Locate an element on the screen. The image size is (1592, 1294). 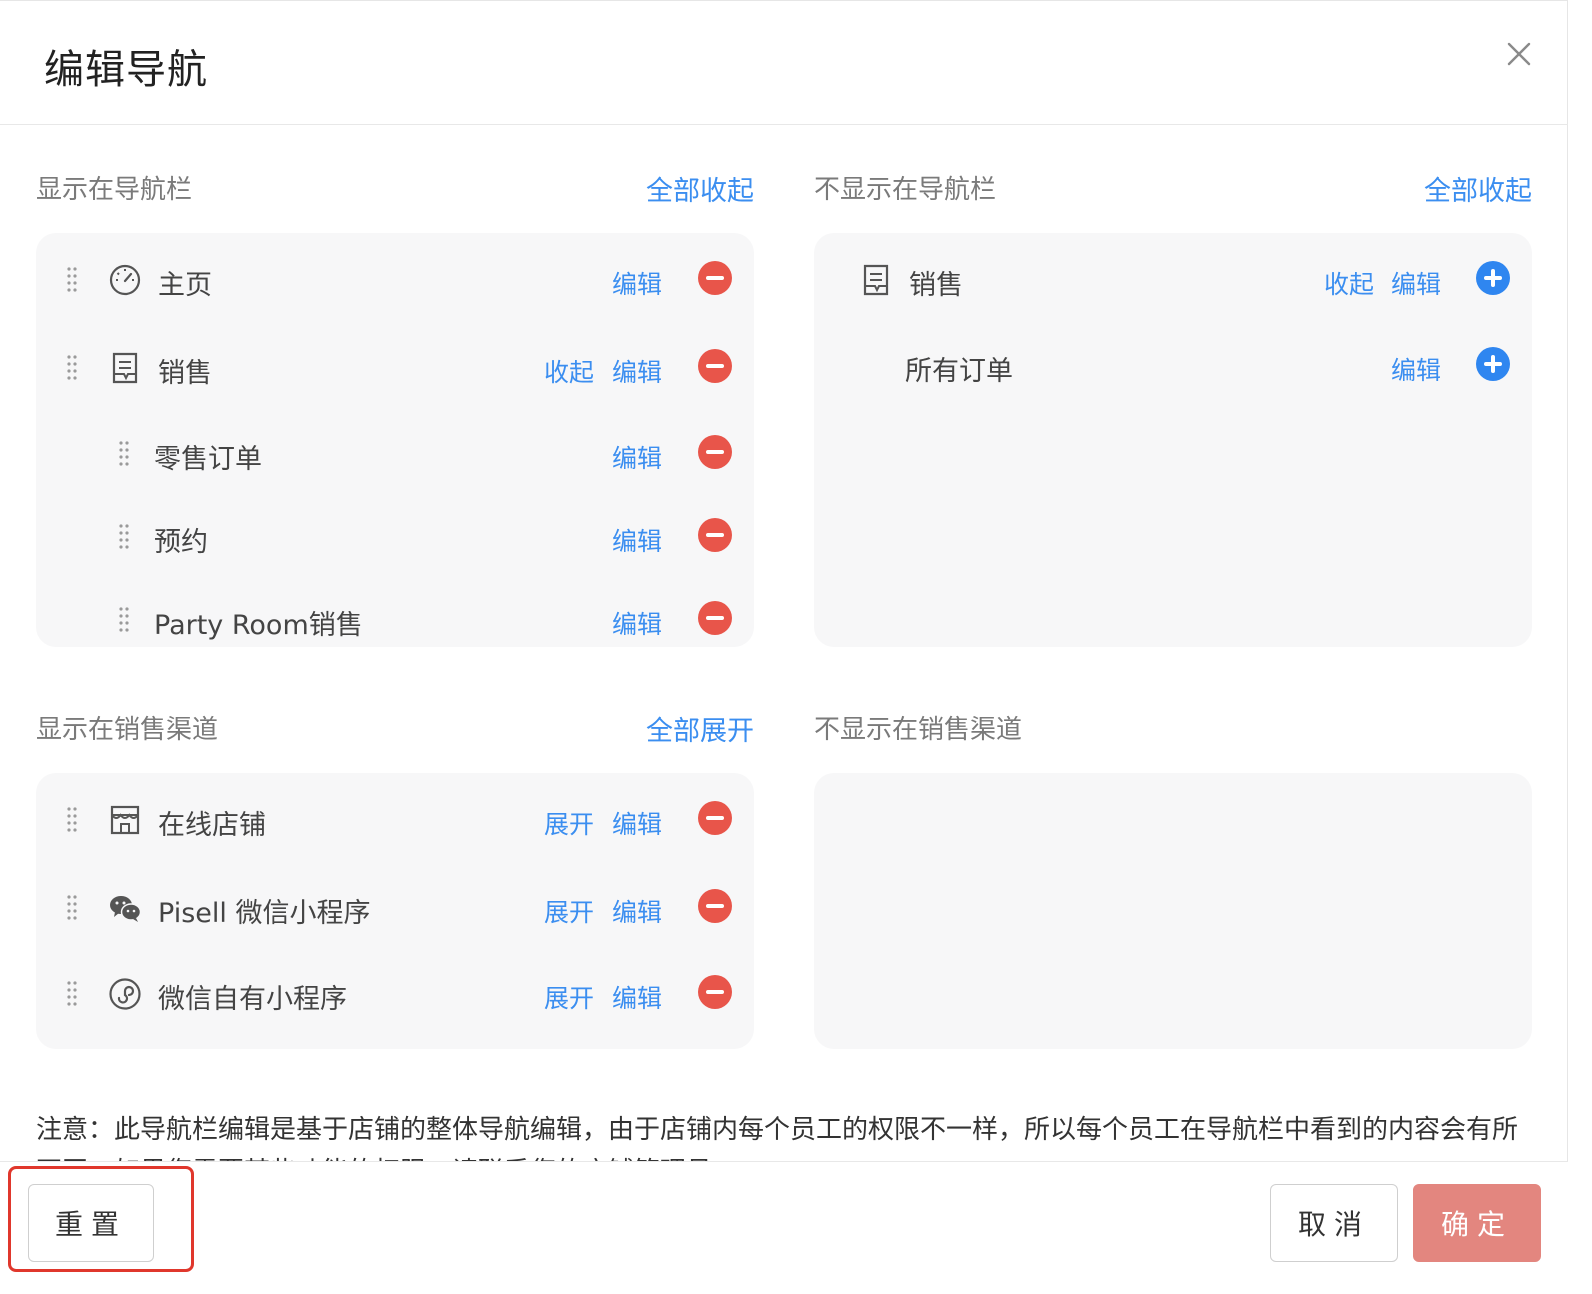
store-icon is located at coordinates (125, 820).